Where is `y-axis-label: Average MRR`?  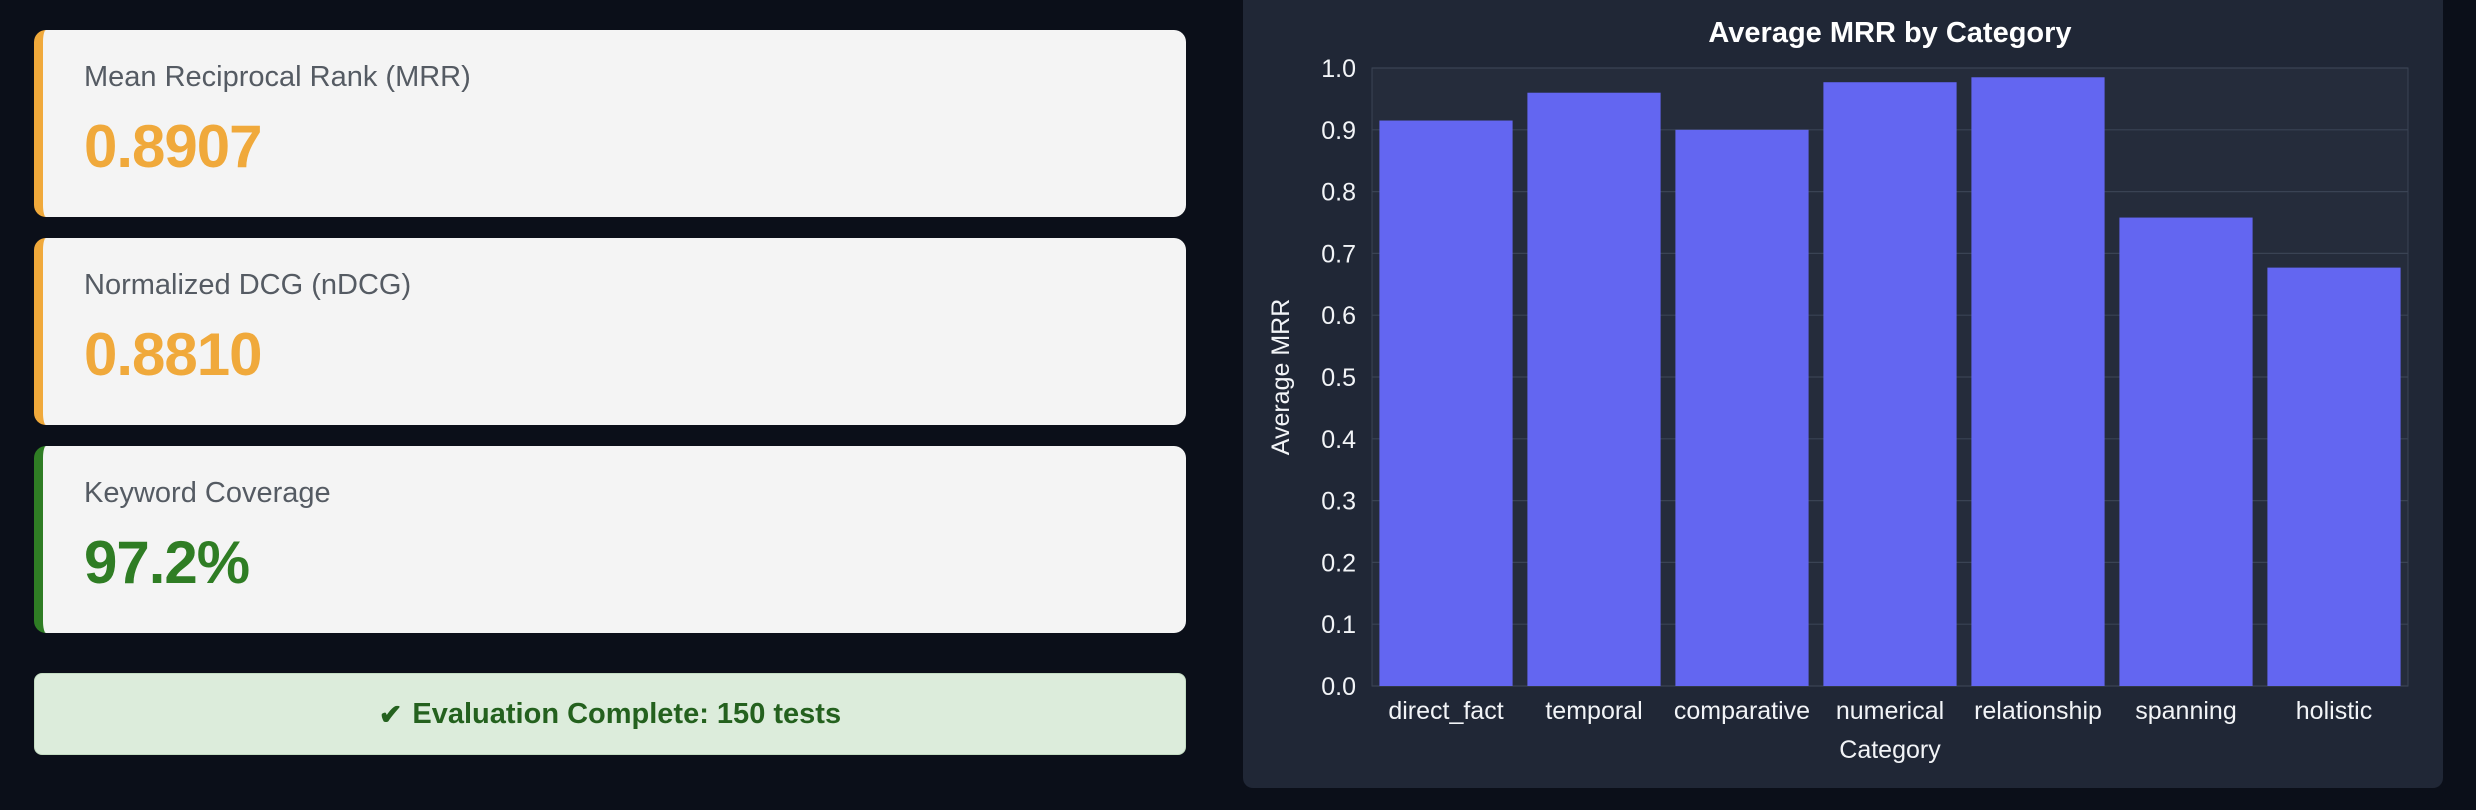
y-axis-label: Average MRR is located at coordinates (1281, 377).